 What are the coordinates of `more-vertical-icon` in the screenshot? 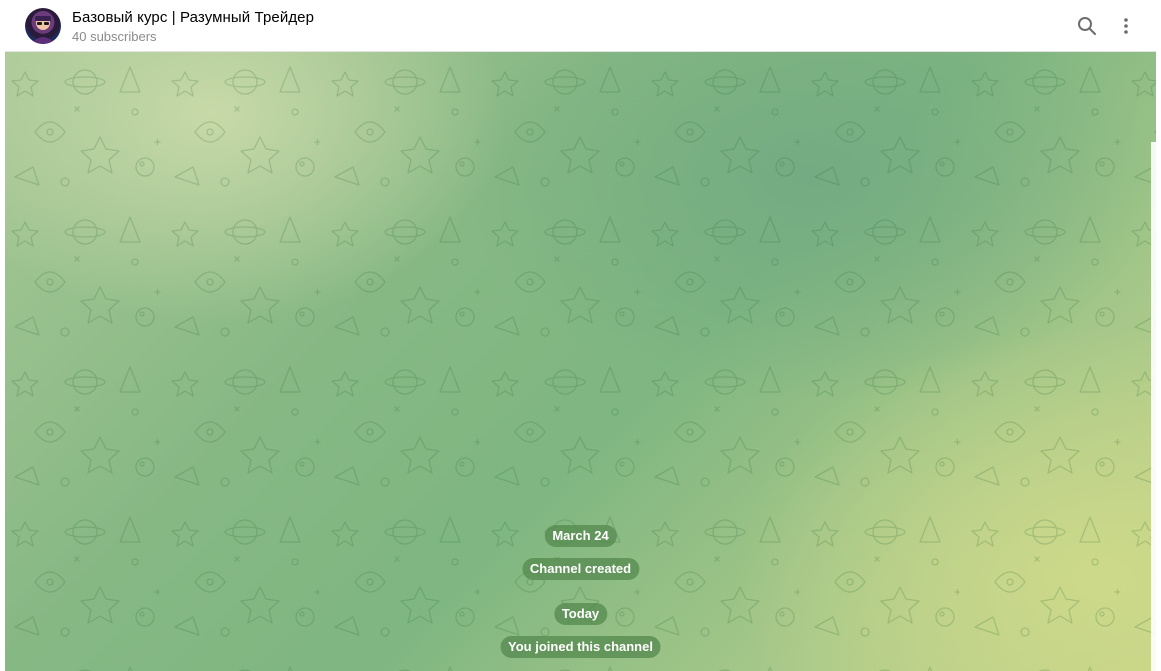 It's located at (1126, 26).